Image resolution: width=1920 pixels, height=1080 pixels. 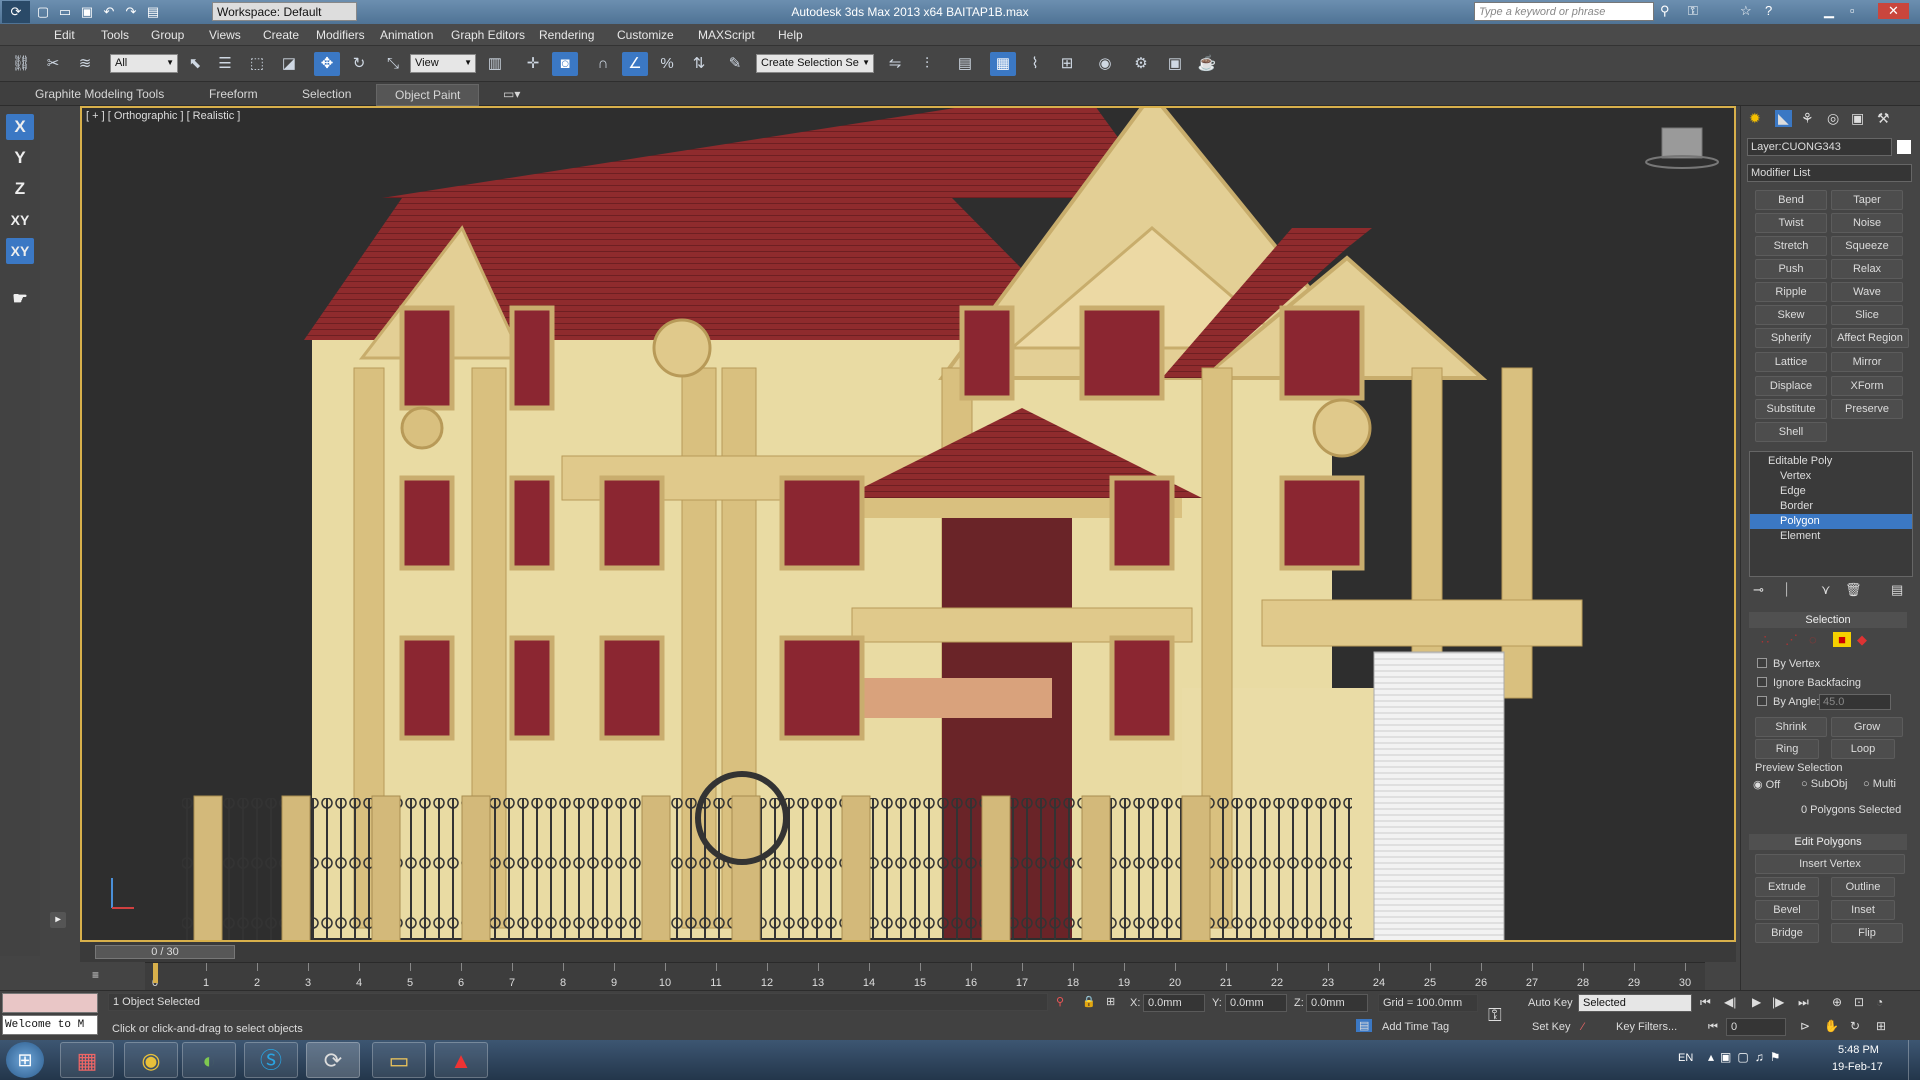 I want to click on maximize-icon: ▫, so click(x=1852, y=10).